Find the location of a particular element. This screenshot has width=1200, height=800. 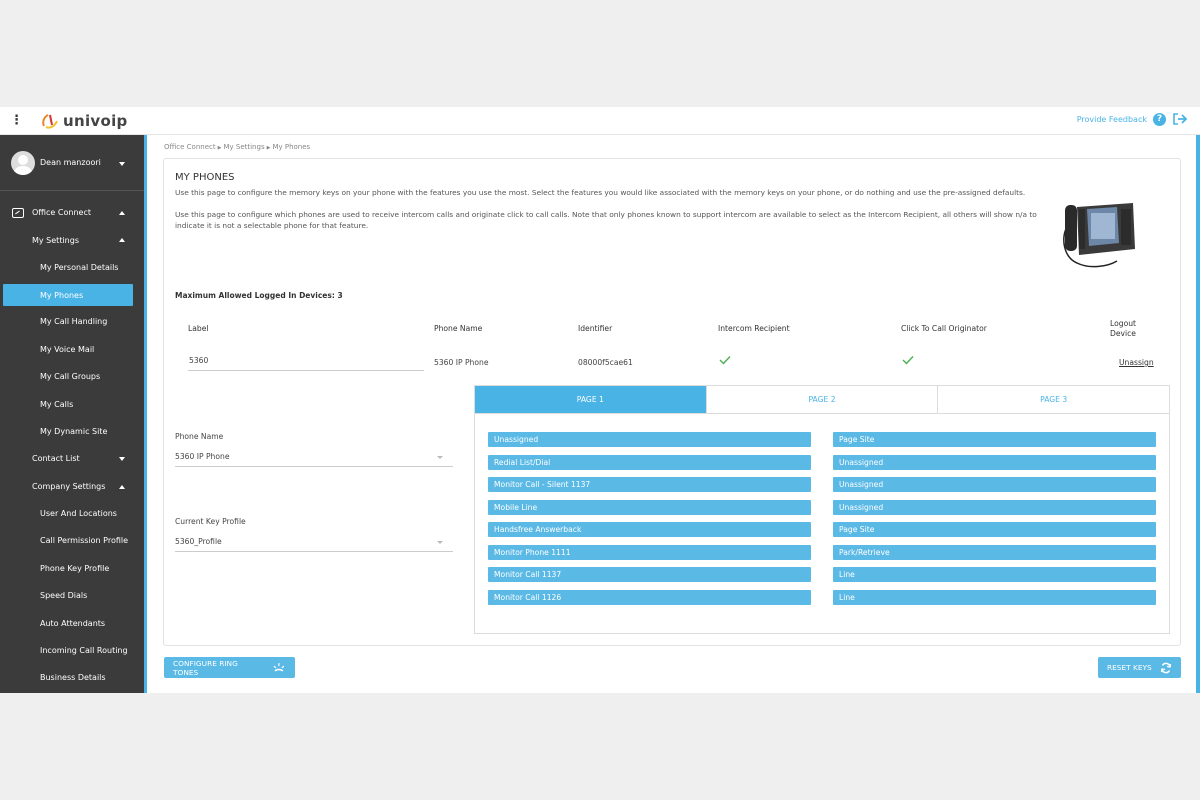

sidebar-item-office-connect: Office Connect is located at coordinates (73, 212).